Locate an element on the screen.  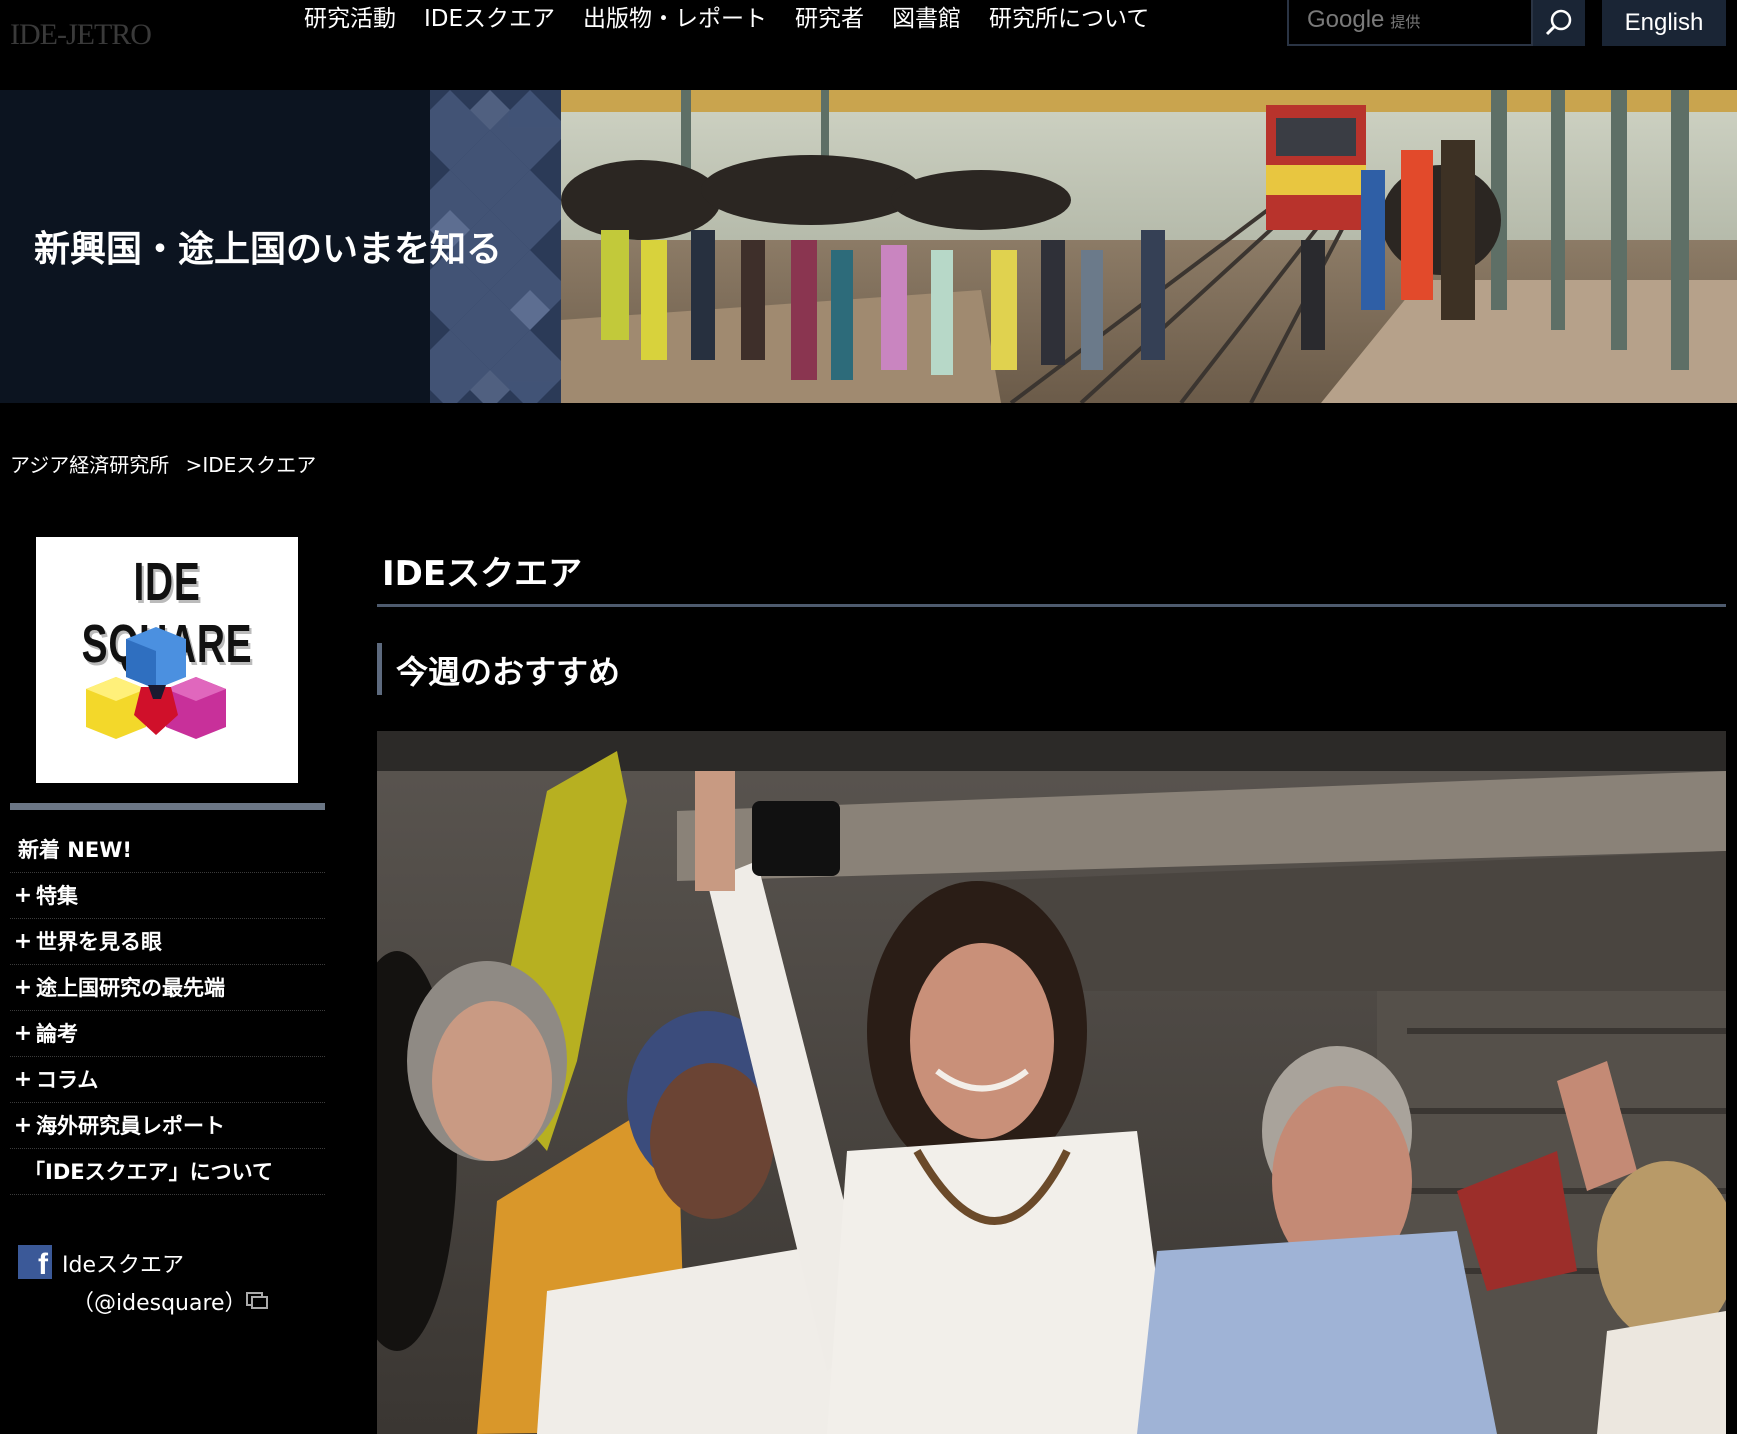
sidebar-item-feature: + 特集 is located at coordinates (167, 896).